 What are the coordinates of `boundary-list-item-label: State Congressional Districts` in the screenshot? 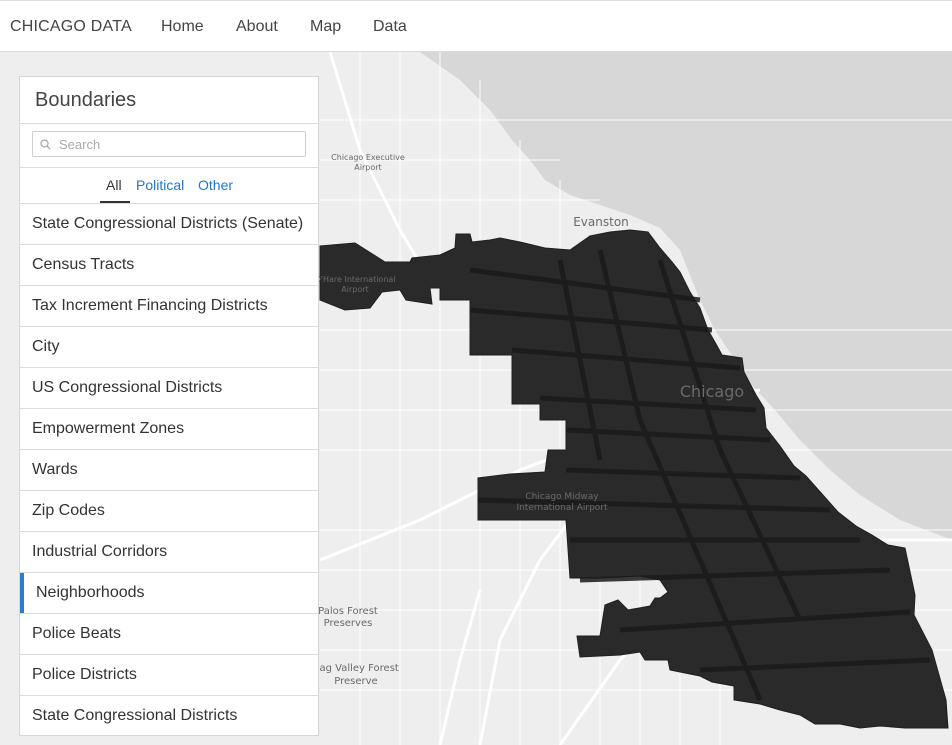 It's located at (135, 715).